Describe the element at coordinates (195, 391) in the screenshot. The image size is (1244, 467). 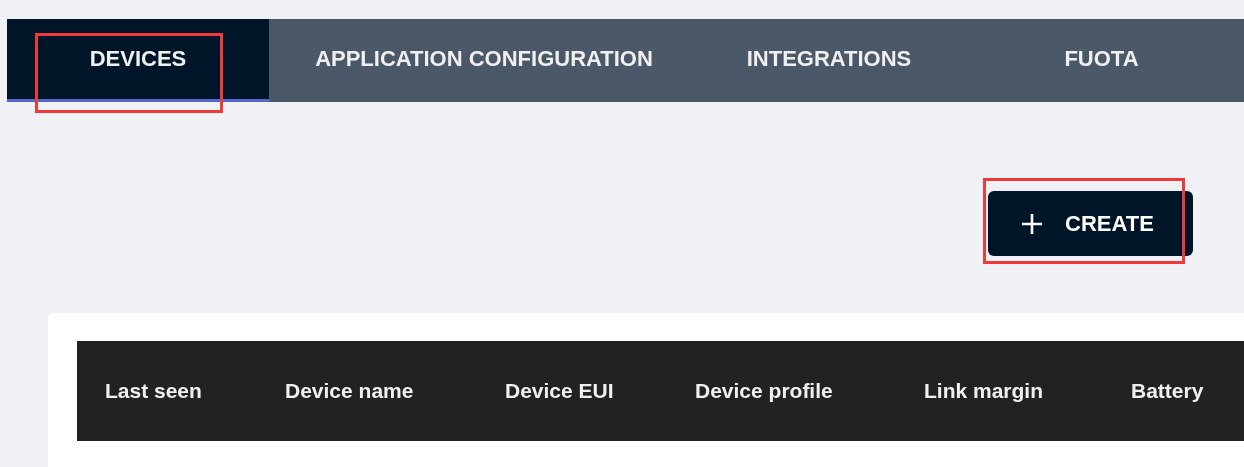
I see `column-header: Last seen` at that location.